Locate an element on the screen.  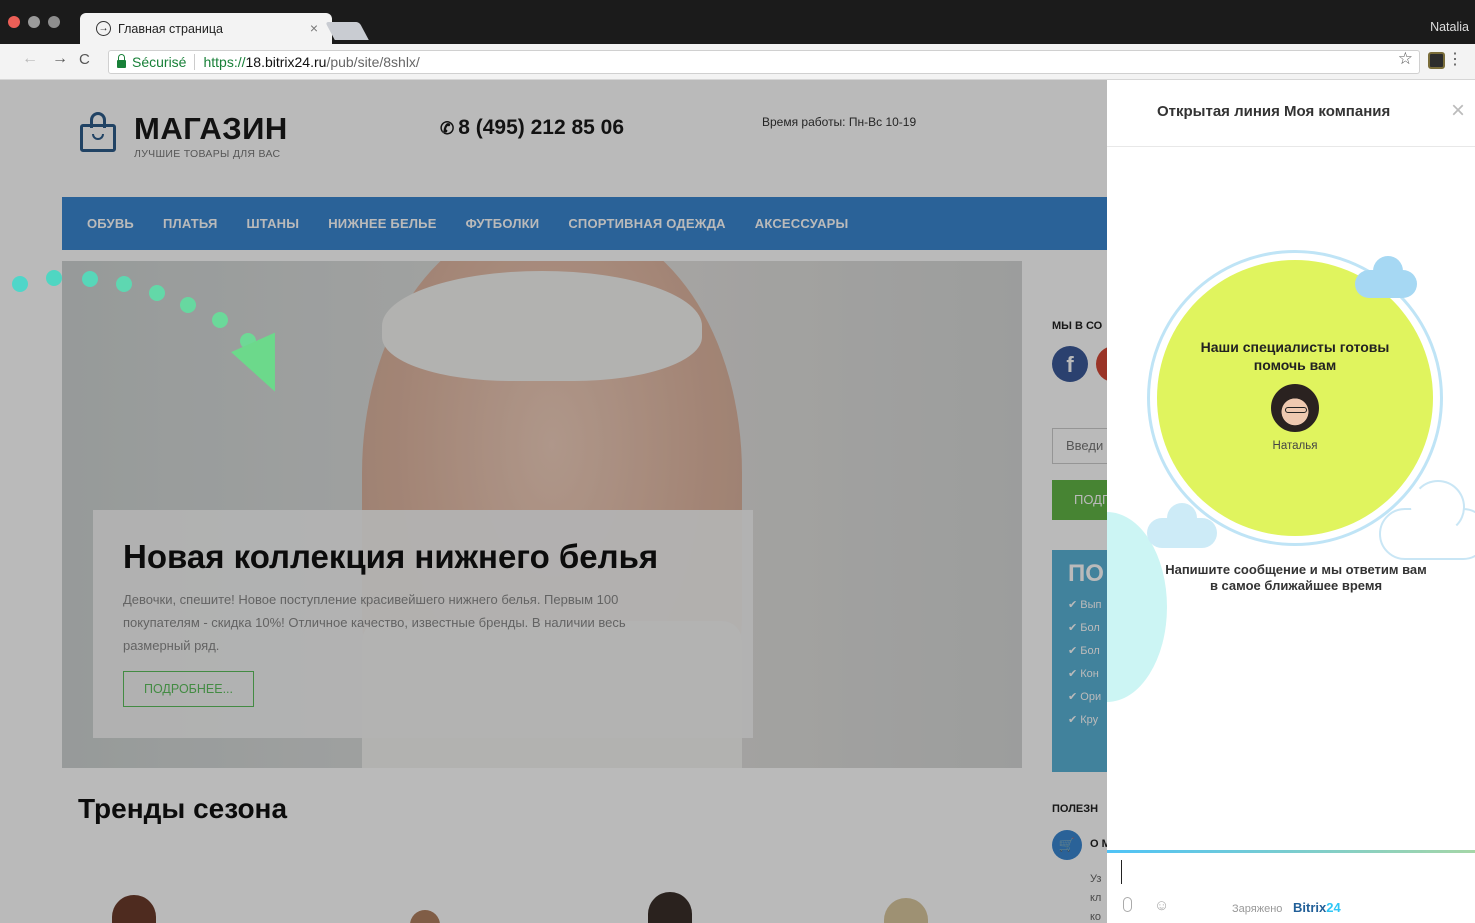
brand-num: 24 is located at coordinates (1333, 907).